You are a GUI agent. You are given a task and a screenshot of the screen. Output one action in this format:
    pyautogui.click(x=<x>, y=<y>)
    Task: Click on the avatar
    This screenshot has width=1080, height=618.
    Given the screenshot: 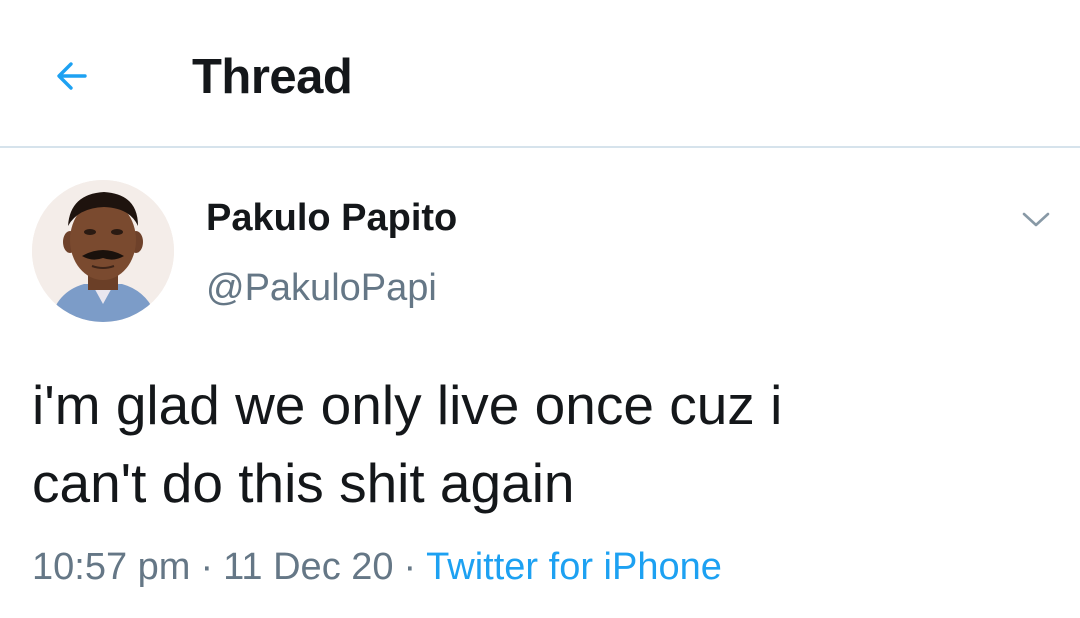 What is the action you would take?
    pyautogui.click(x=103, y=251)
    